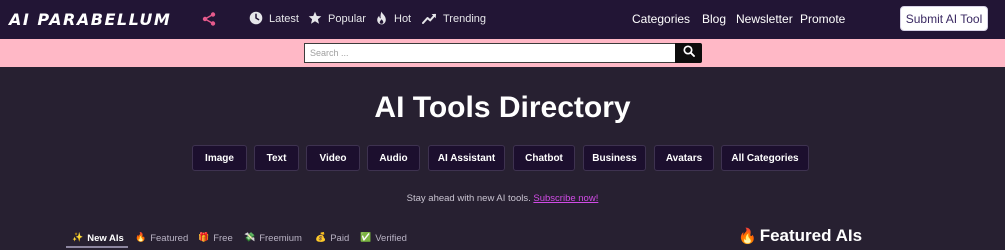 Image resolution: width=1005 pixels, height=250 pixels. Describe the element at coordinates (366, 238) in the screenshot. I see `check-badge-icon: ✅` at that location.